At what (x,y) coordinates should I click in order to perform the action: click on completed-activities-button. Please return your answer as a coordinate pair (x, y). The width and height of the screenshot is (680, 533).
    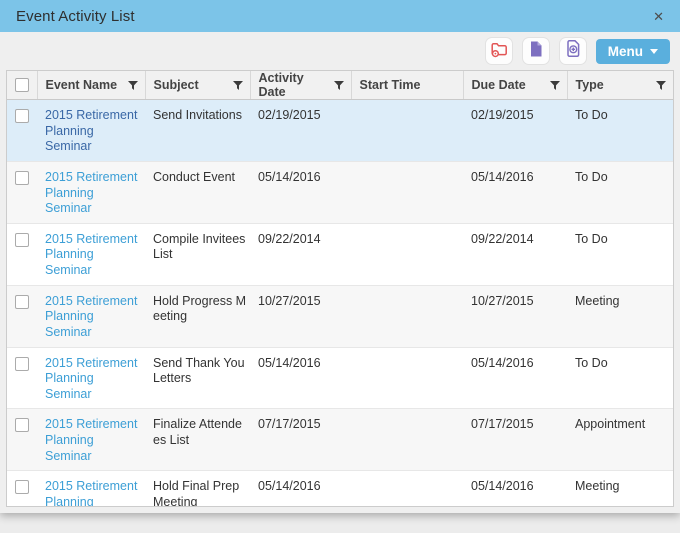
    Looking at the image, I should click on (498, 51).